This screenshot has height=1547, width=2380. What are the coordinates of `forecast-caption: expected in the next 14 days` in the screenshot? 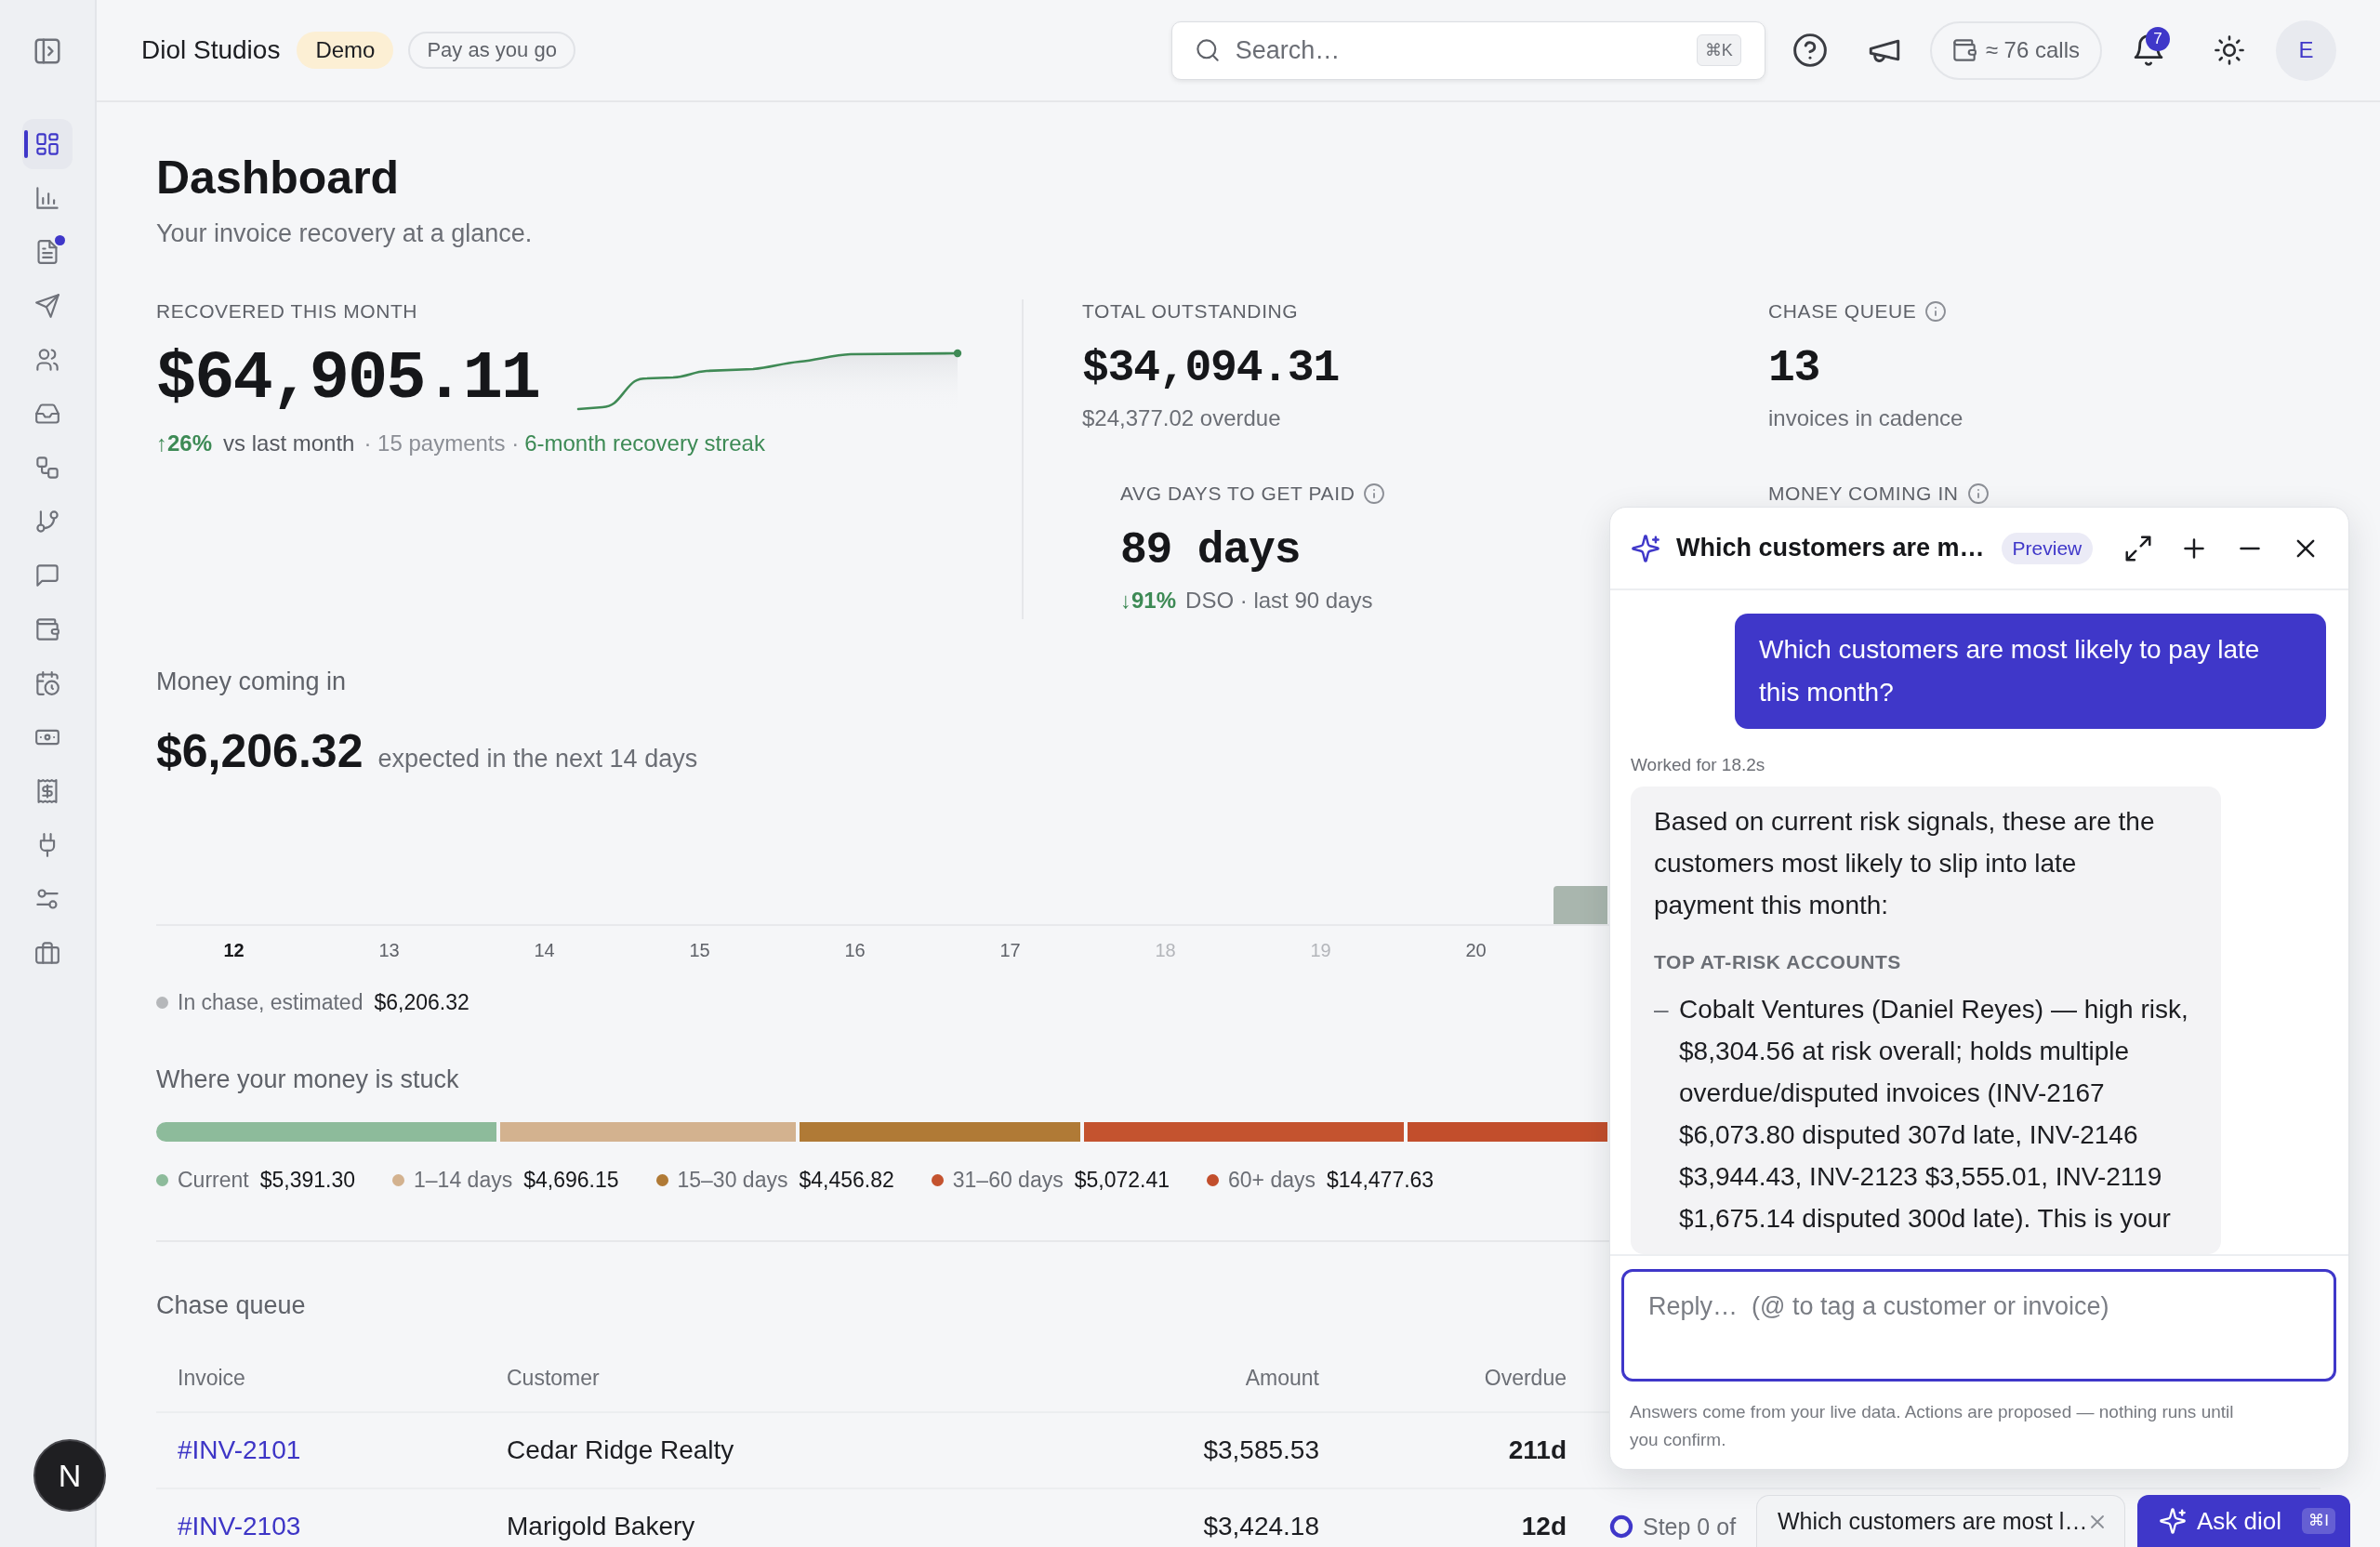 It's located at (537, 759).